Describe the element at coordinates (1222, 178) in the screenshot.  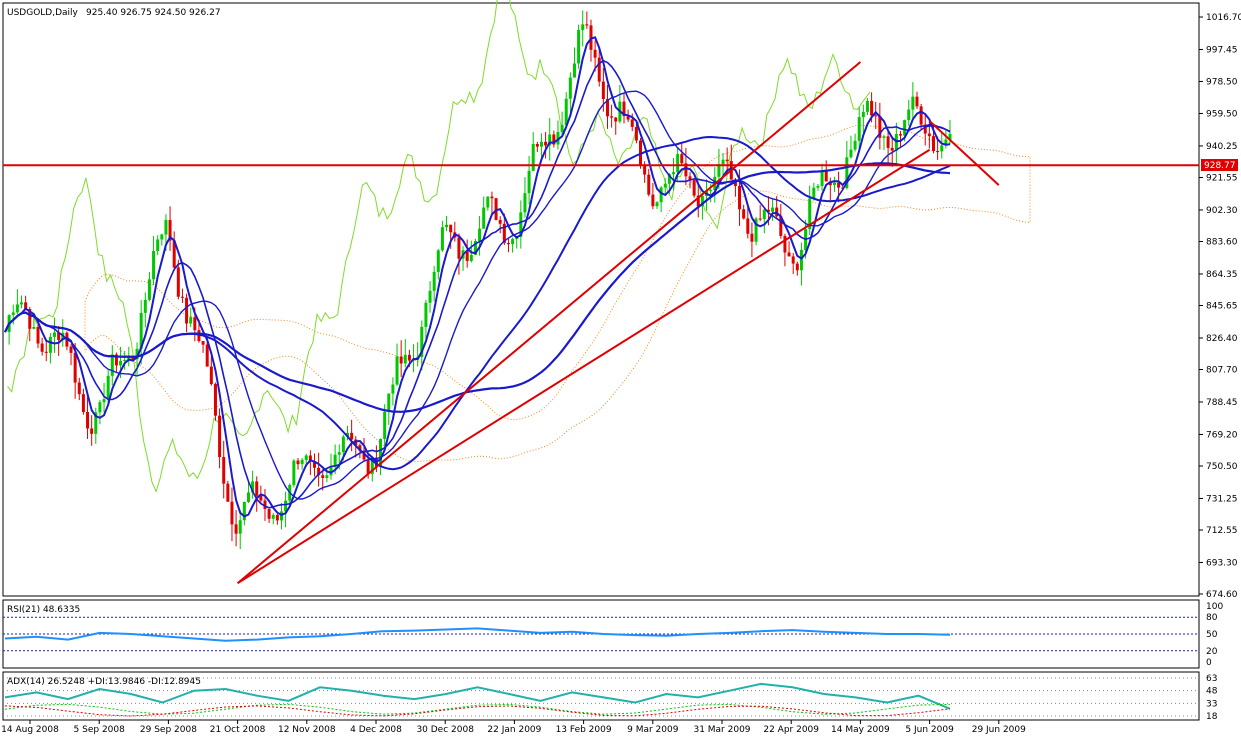
I see `price-tick-label: 921.55` at that location.